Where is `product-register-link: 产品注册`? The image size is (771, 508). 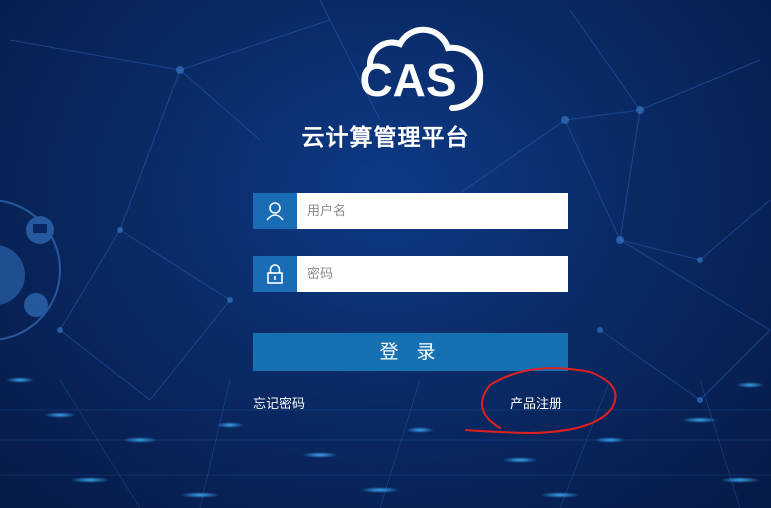 product-register-link: 产品注册 is located at coordinates (536, 402).